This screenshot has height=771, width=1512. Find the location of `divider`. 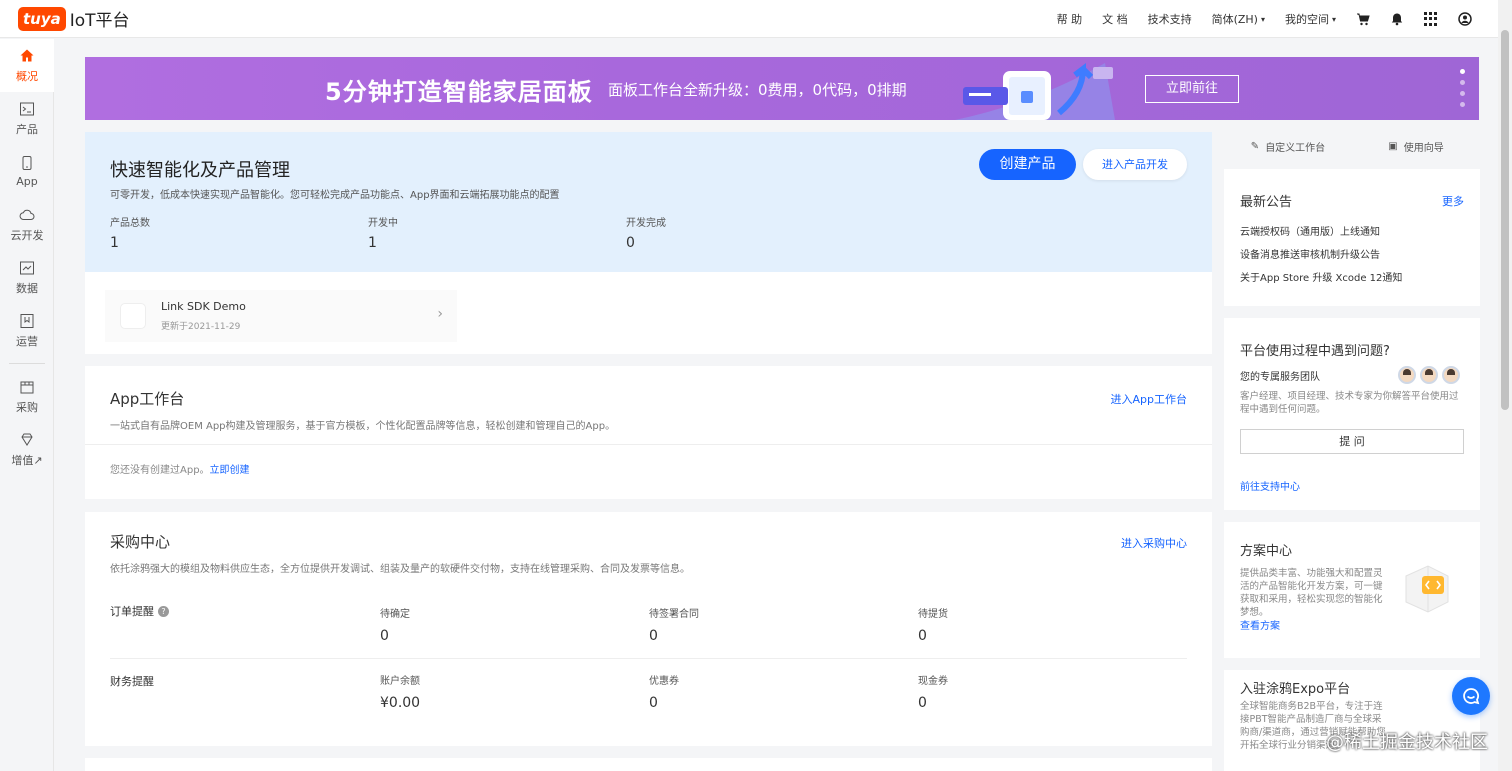

divider is located at coordinates (648, 444).